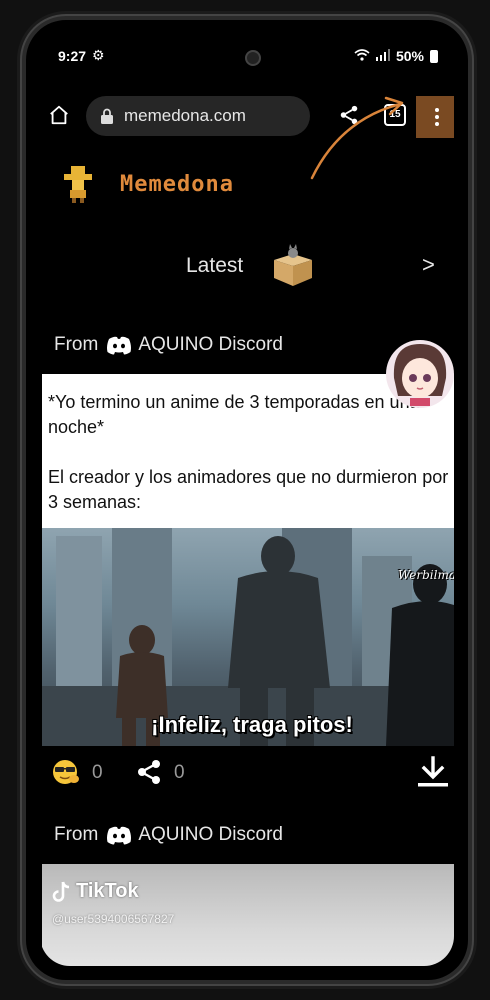 The width and height of the screenshot is (490, 1000). What do you see at coordinates (433, 772) in the screenshot?
I see `download-icon` at bounding box center [433, 772].